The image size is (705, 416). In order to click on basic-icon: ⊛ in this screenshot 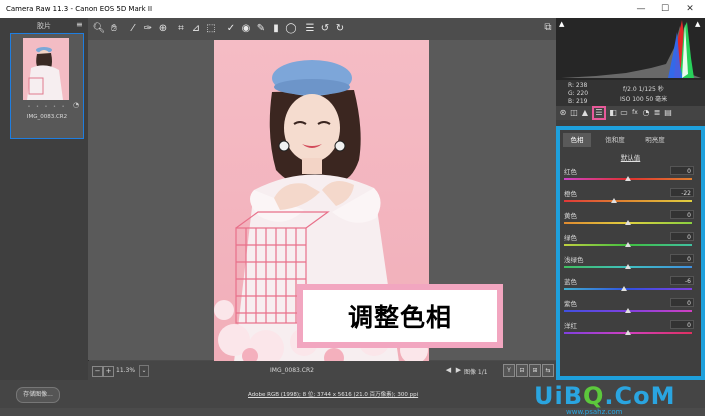, I will do `click(563, 113)`.